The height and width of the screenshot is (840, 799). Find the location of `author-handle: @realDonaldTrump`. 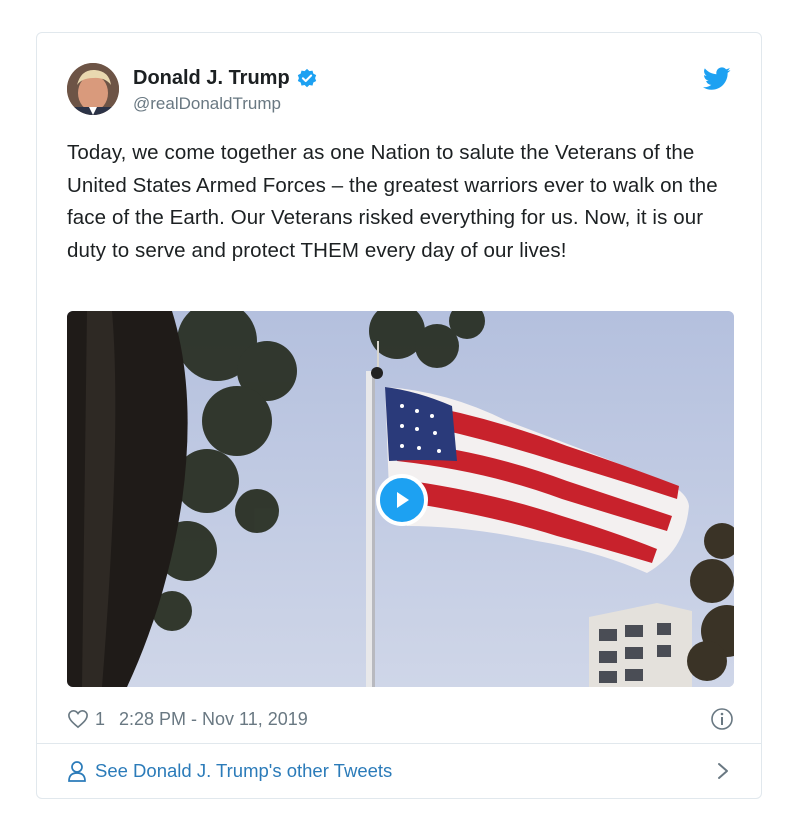

author-handle: @realDonaldTrump is located at coordinates (207, 104).